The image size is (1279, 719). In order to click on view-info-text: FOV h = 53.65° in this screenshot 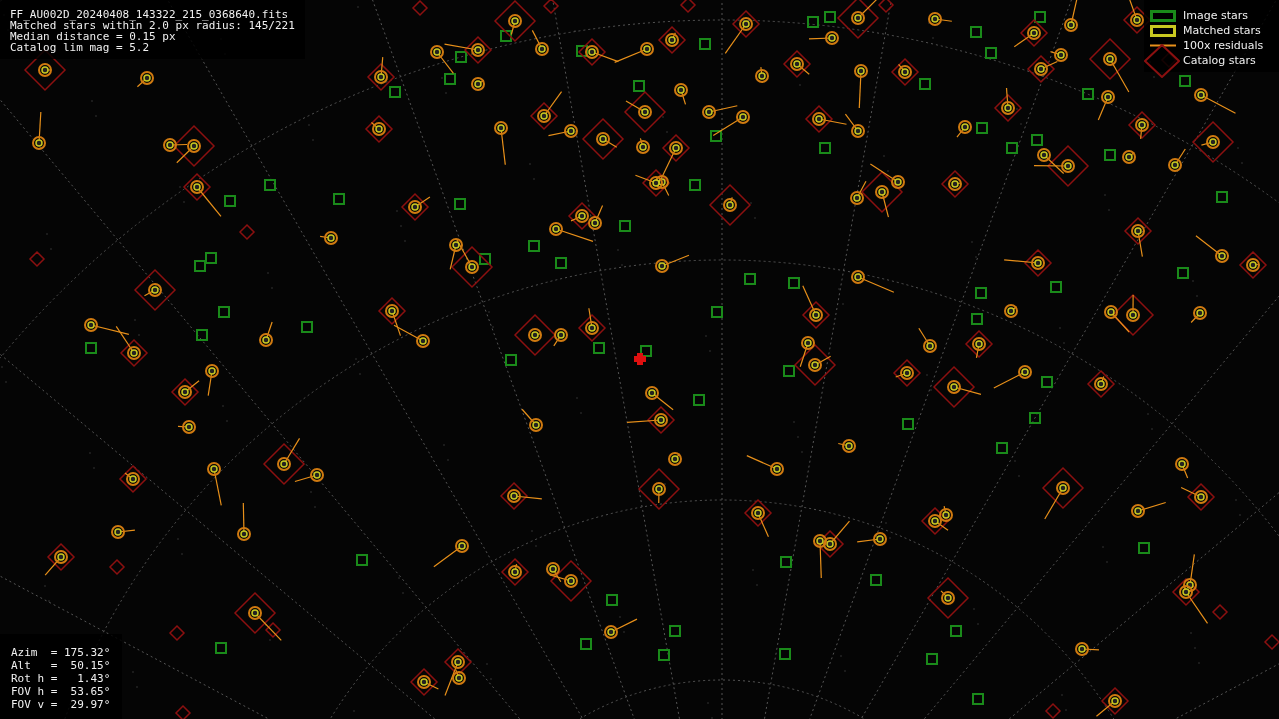, I will do `click(61, 691)`.